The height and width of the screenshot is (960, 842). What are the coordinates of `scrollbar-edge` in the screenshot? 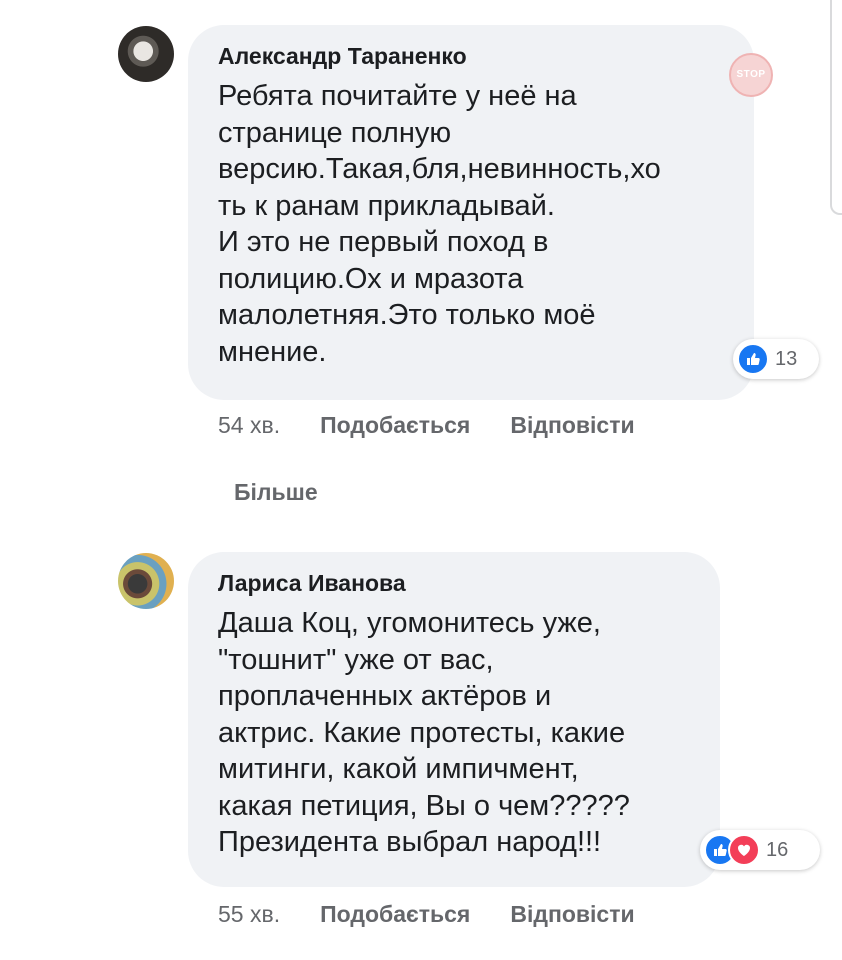 It's located at (836, 107).